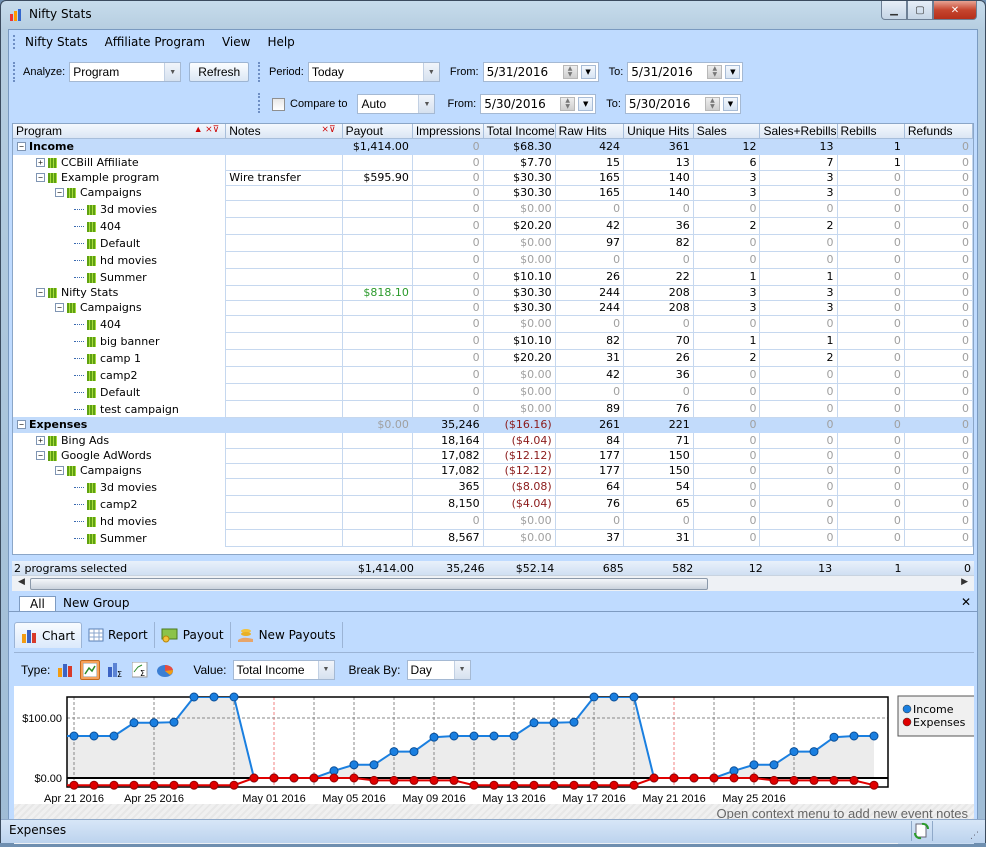 This screenshot has width=986, height=847. Describe the element at coordinates (493, 471) in the screenshot. I see `table-row: − Campaigns 17,082 ($12.12) 177 150 0 0 0 0` at that location.